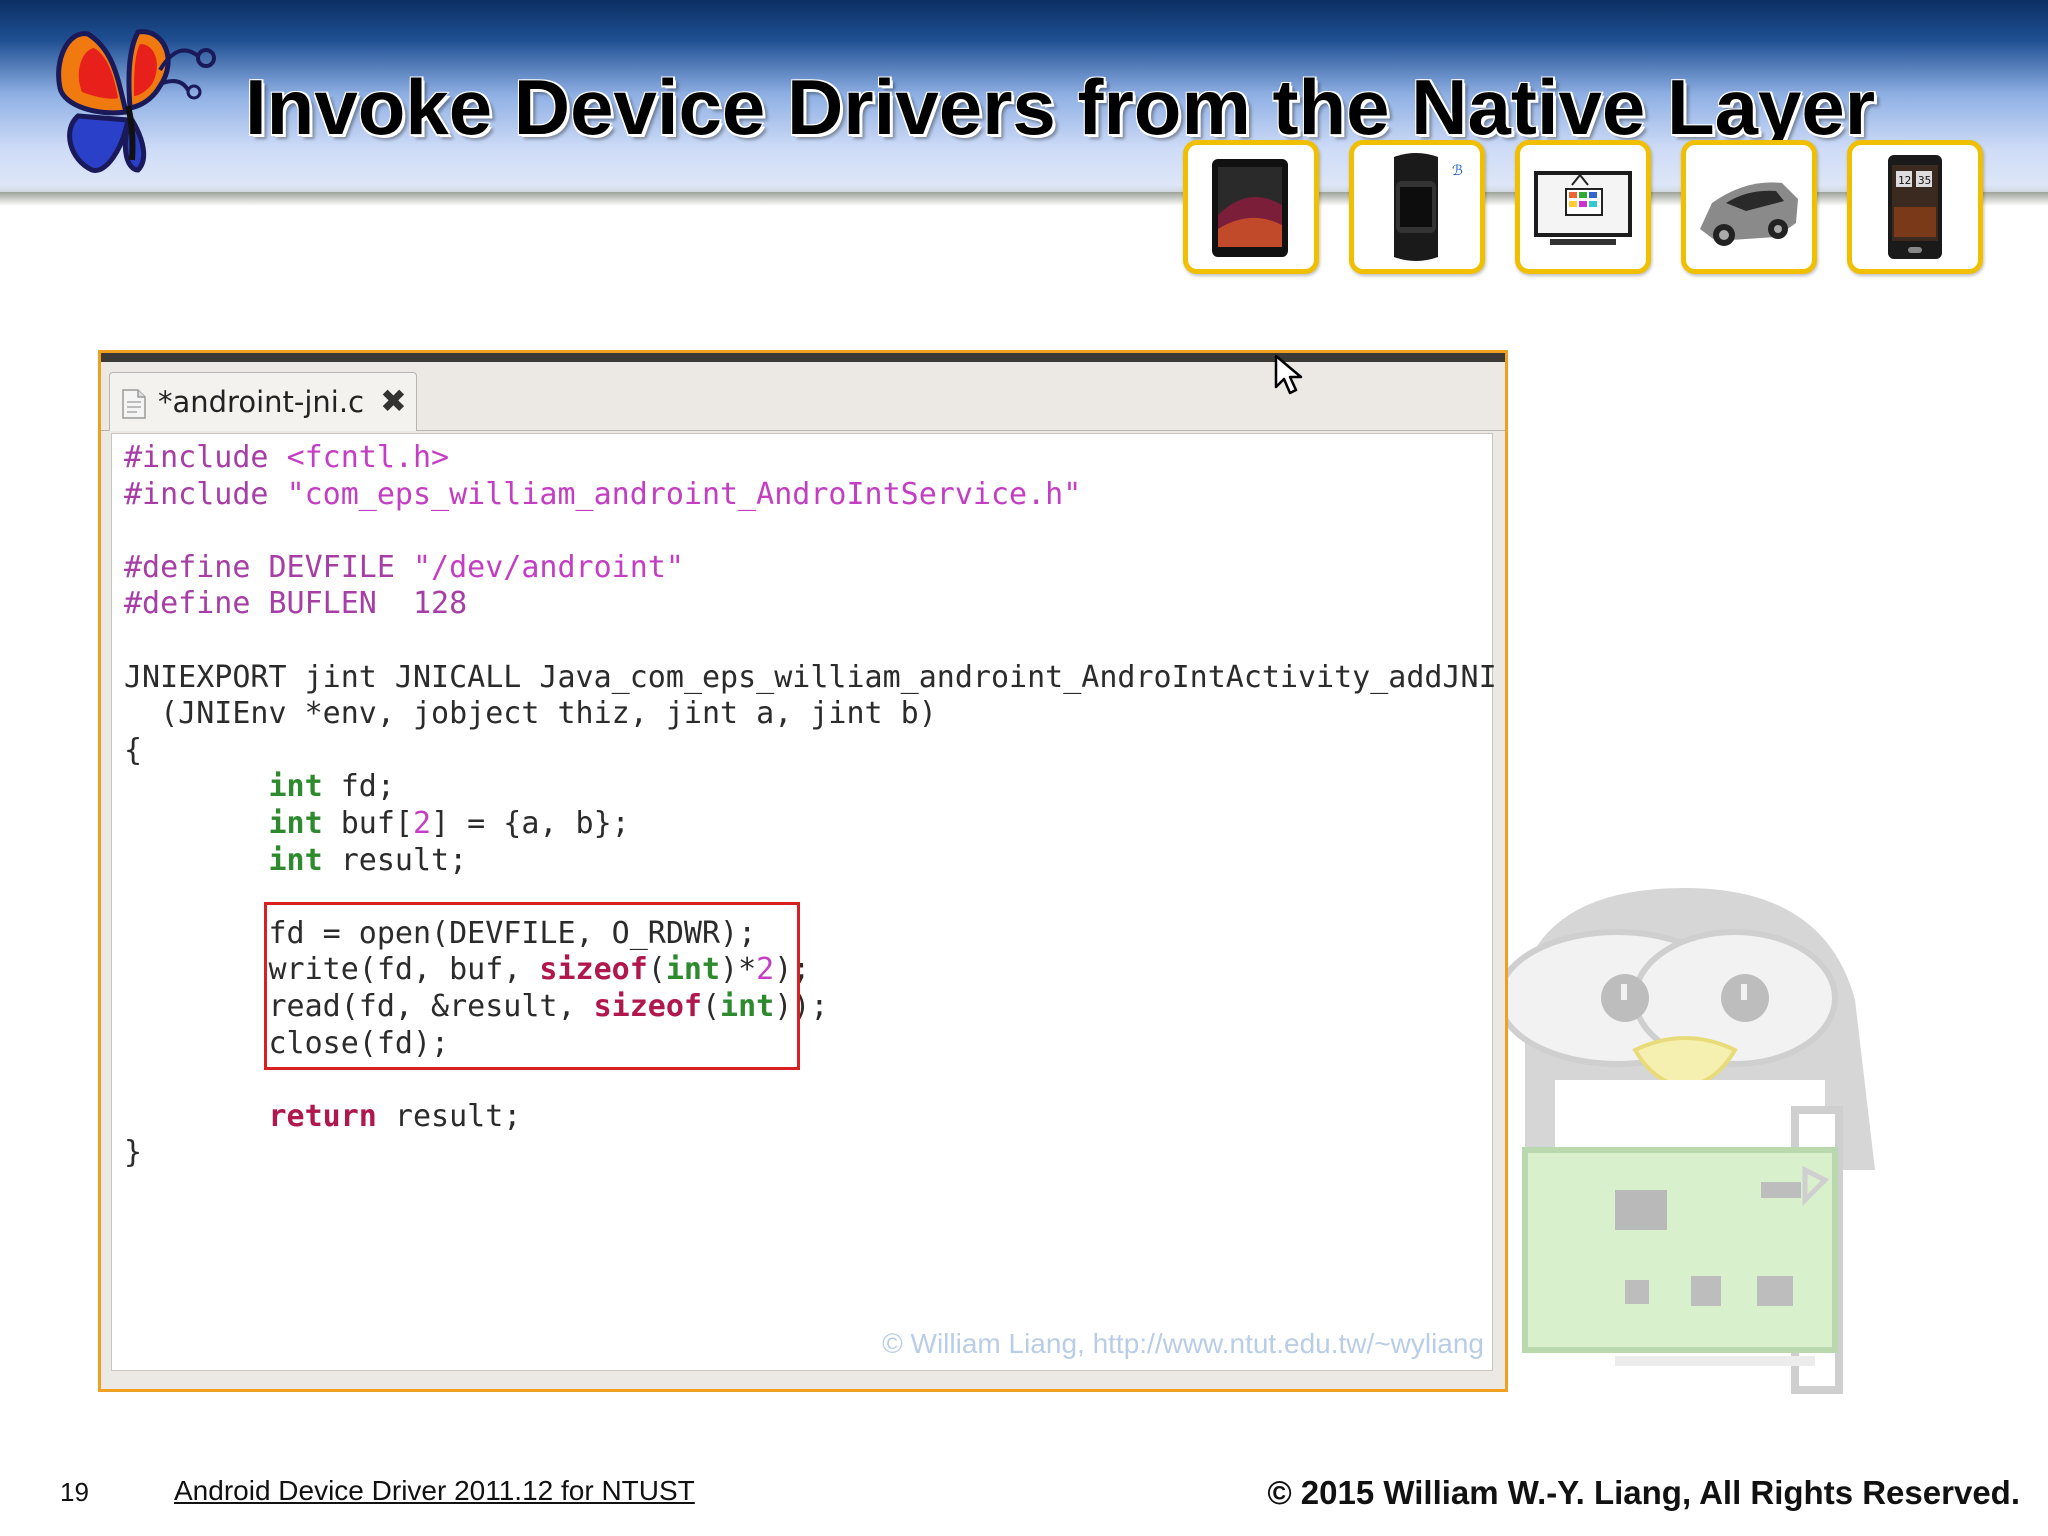 The width and height of the screenshot is (2048, 1536). Describe the element at coordinates (1749, 207) in the screenshot. I see `car-icon` at that location.